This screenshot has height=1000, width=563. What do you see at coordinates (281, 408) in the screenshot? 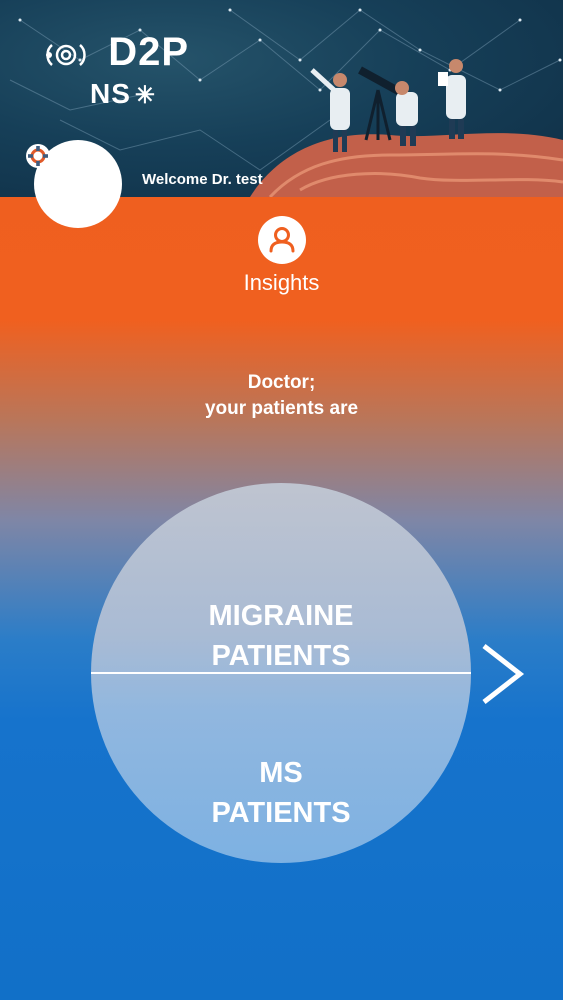
I see `subtitle-line-2: your patients are` at bounding box center [281, 408].